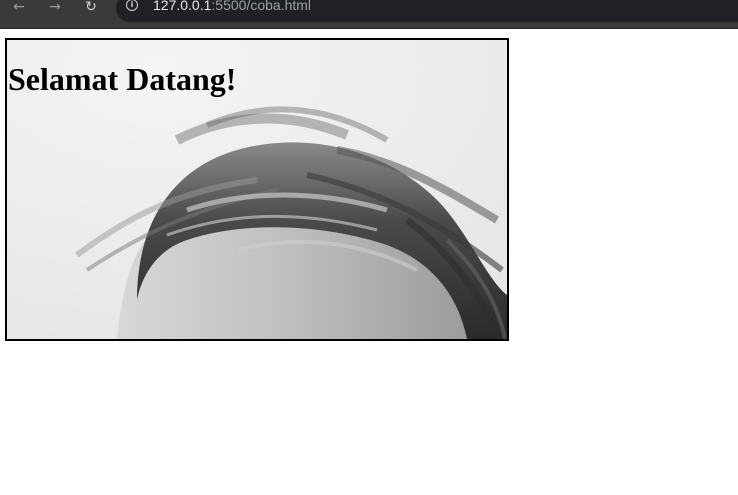 This screenshot has width=738, height=495. What do you see at coordinates (132, 5) in the screenshot?
I see `info-icon: i` at bounding box center [132, 5].